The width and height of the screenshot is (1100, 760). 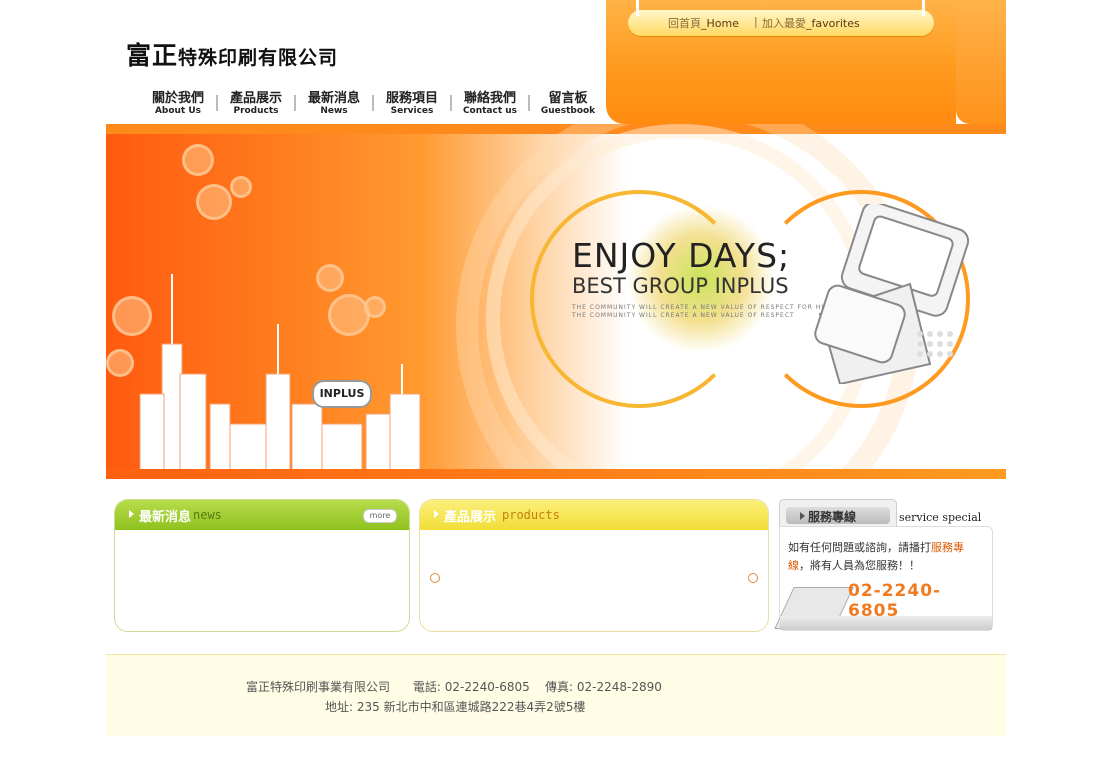 I want to click on nav-services: 服務項目 Services, so click(x=412, y=105).